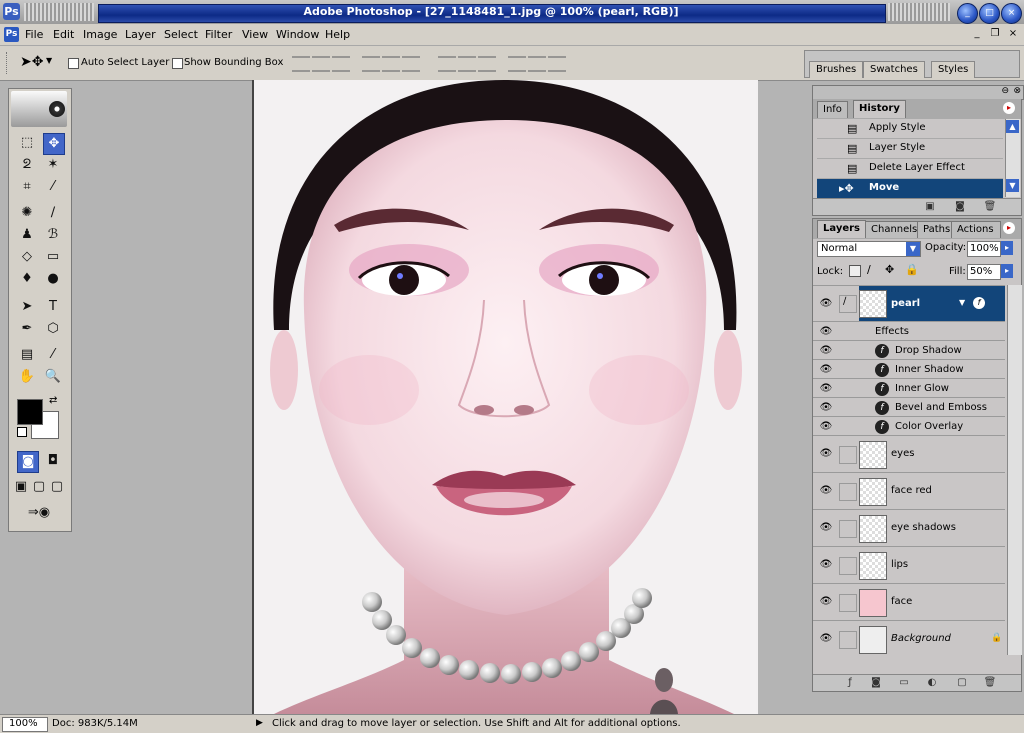 The image size is (1024, 733). Describe the element at coordinates (876, 683) in the screenshot. I see `add-mask-icon: ◙` at that location.